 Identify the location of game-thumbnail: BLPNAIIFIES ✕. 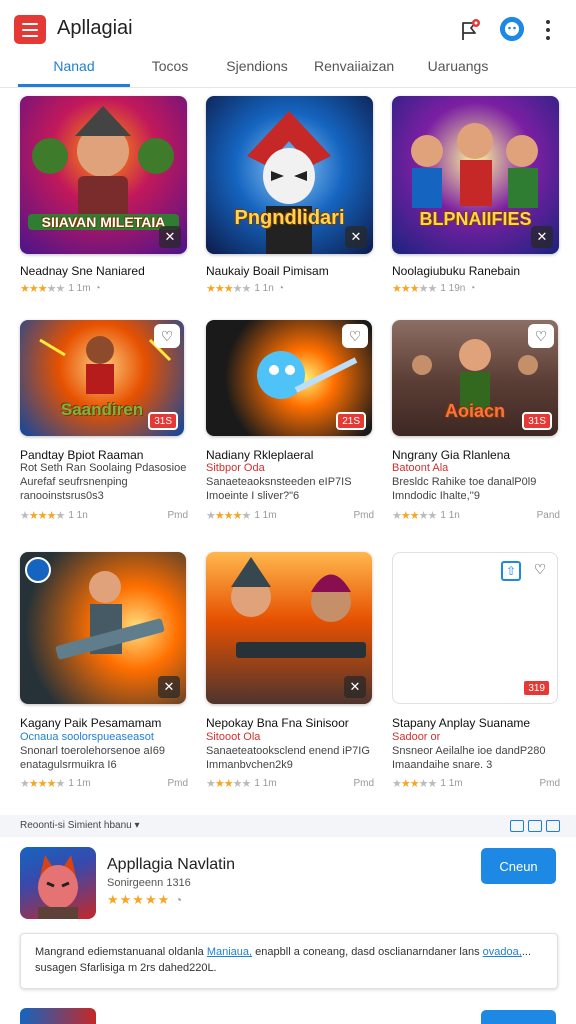
(475, 175).